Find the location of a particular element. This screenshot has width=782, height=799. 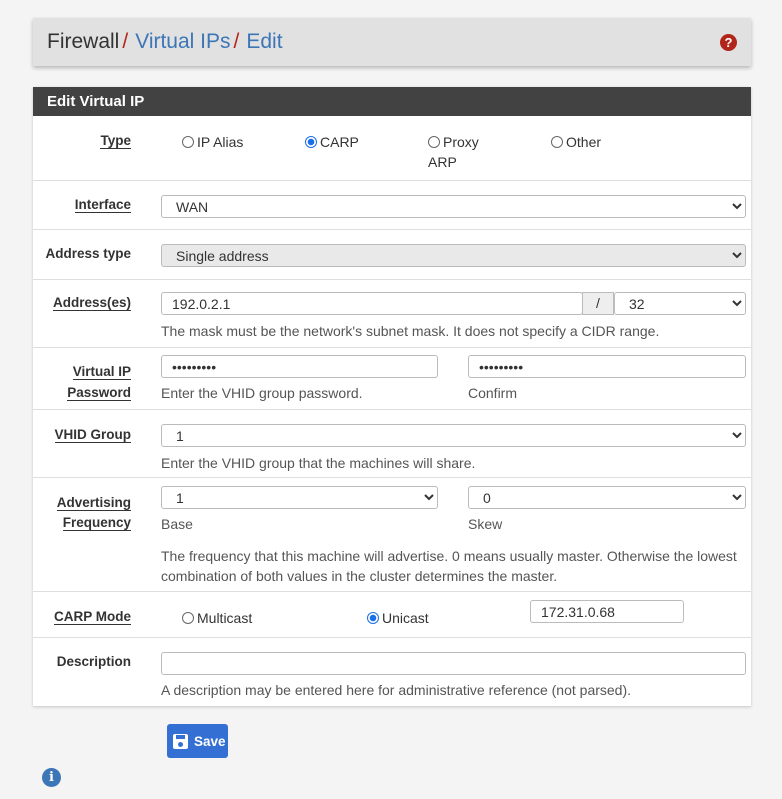

vhid-select: 1 is located at coordinates (453, 435).